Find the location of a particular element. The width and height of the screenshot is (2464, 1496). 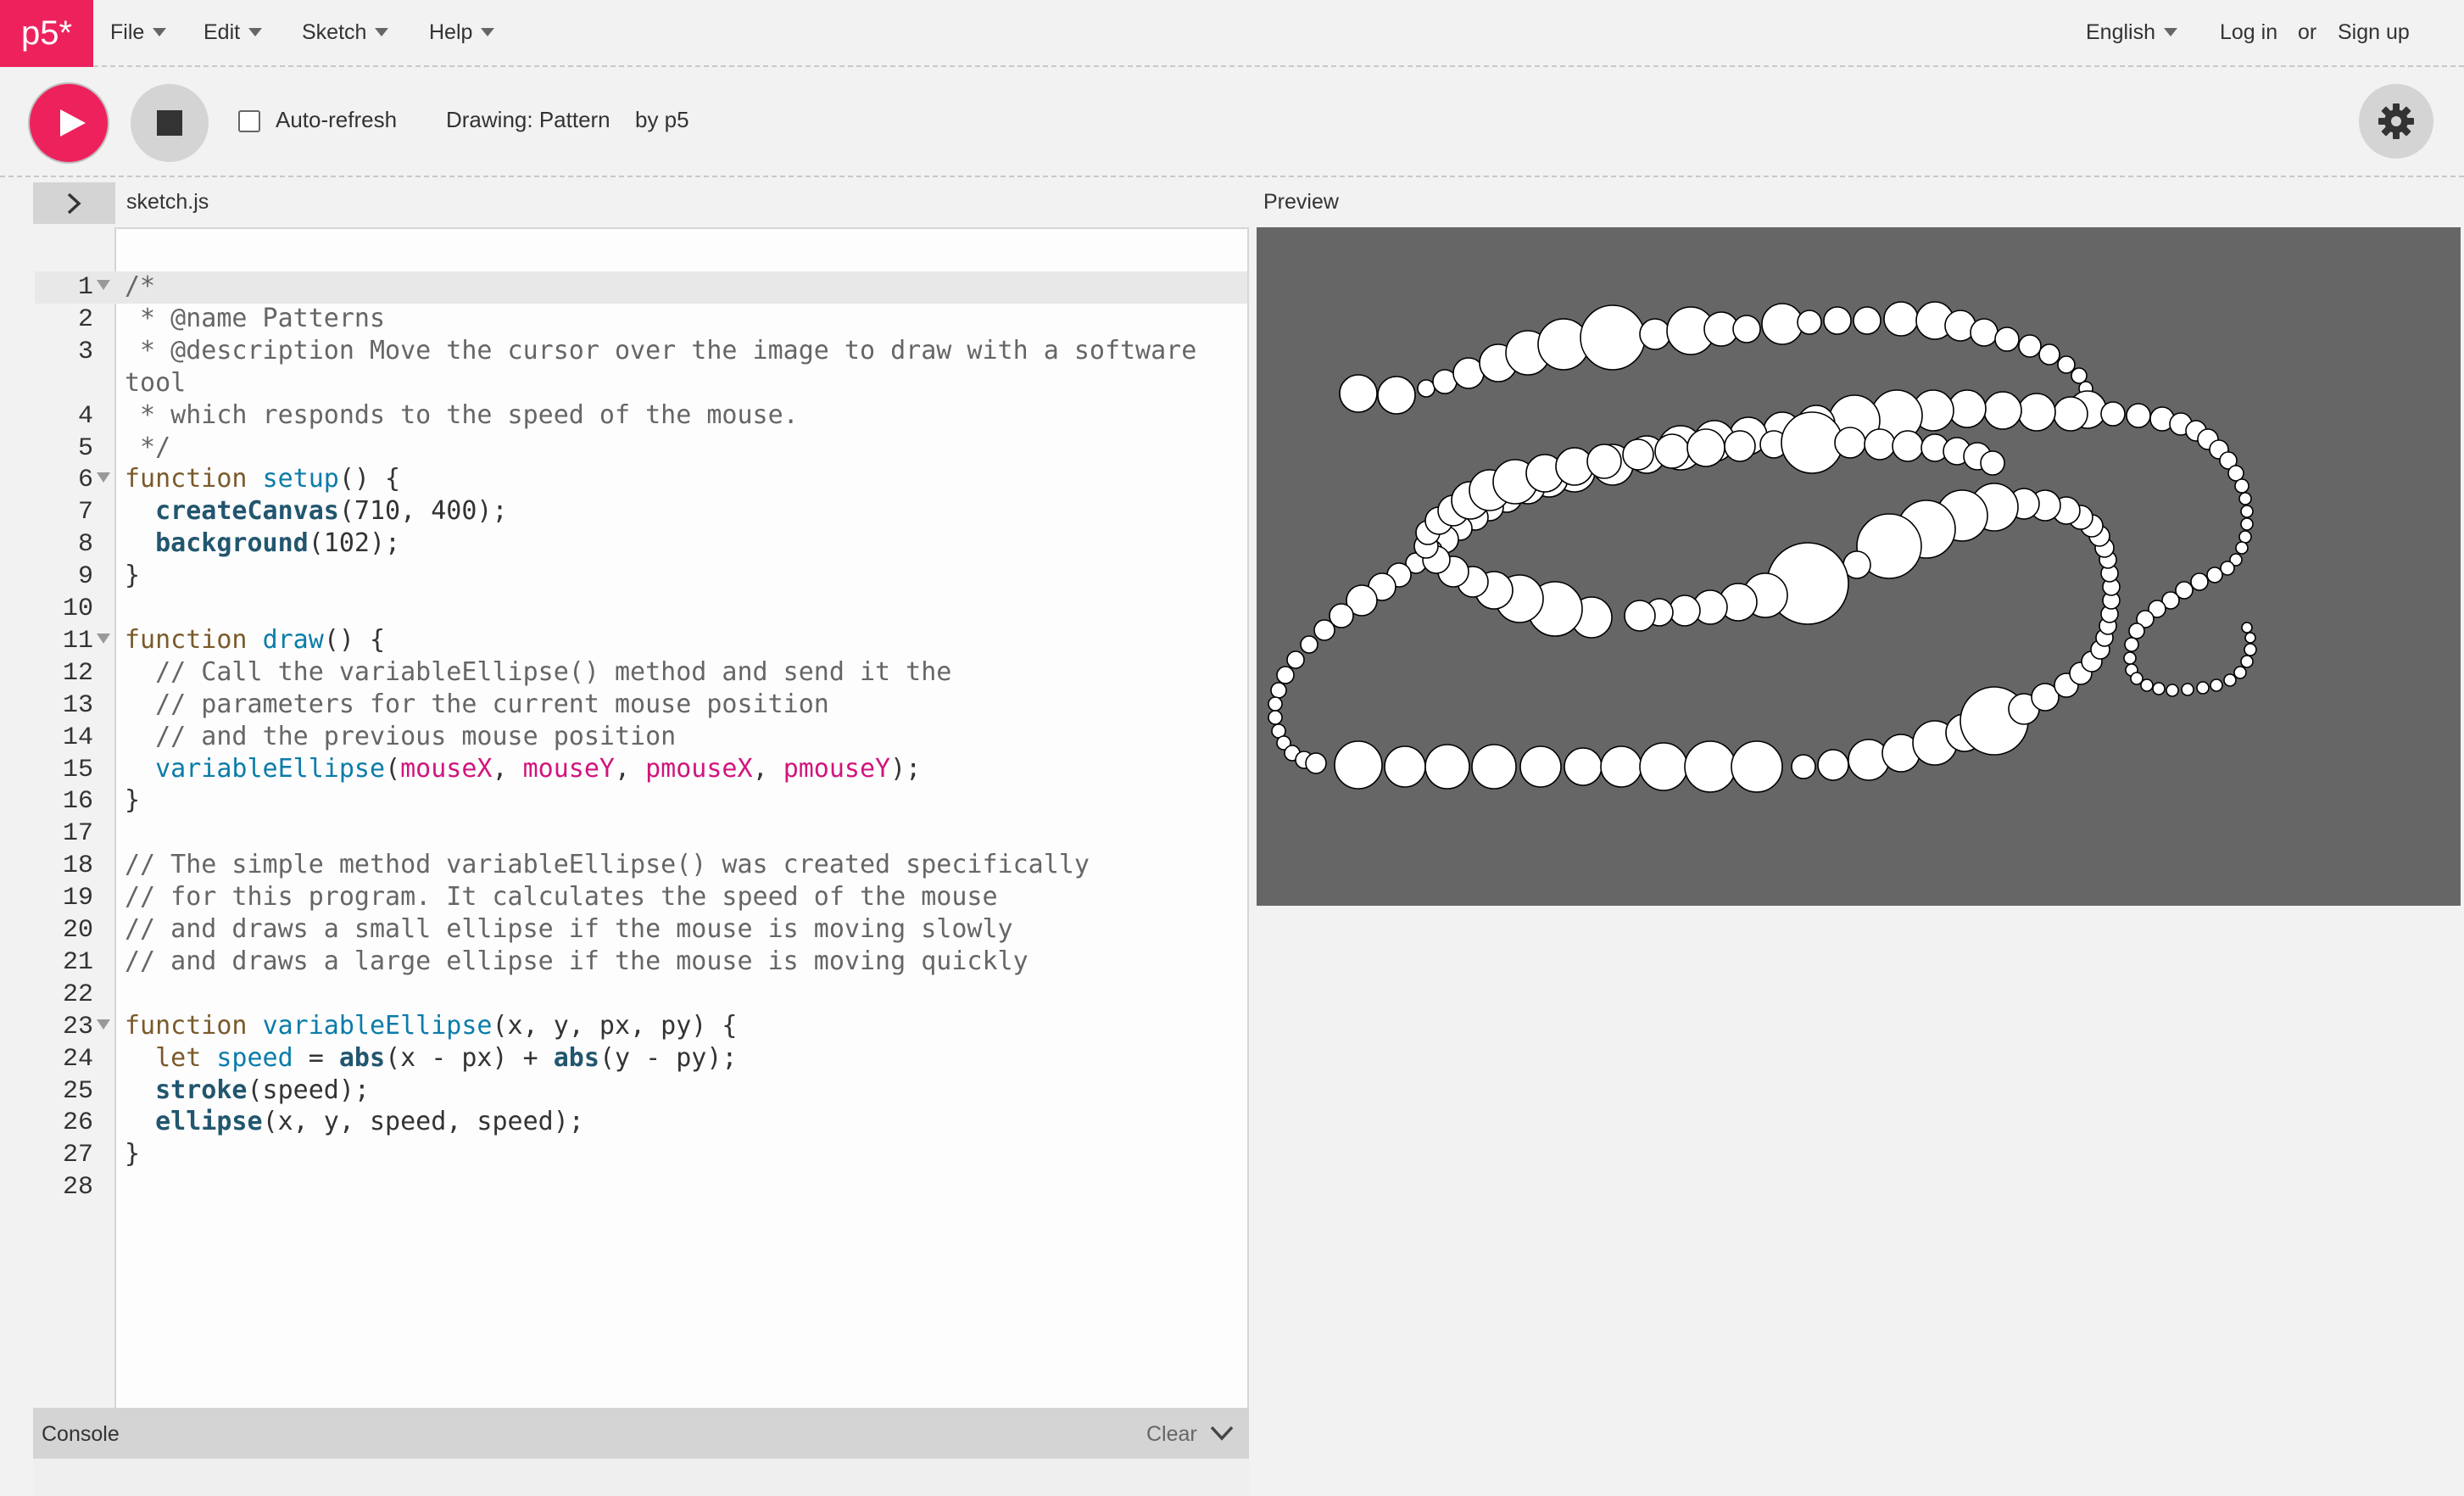

line-number: 11 is located at coordinates (77, 641).